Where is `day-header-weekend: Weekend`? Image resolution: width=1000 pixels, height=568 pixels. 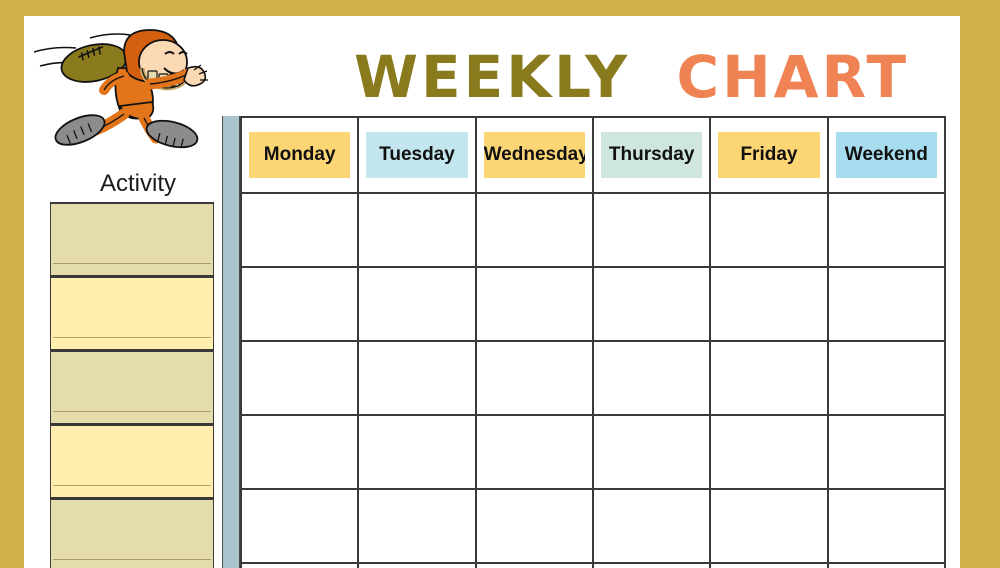 day-header-weekend: Weekend is located at coordinates (886, 155).